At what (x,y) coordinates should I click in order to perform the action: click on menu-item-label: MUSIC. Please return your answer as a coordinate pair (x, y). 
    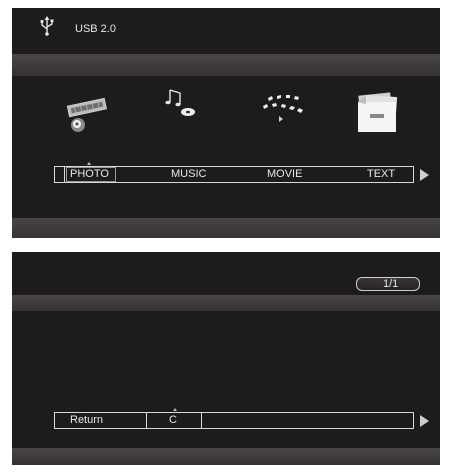
    Looking at the image, I should click on (189, 174).